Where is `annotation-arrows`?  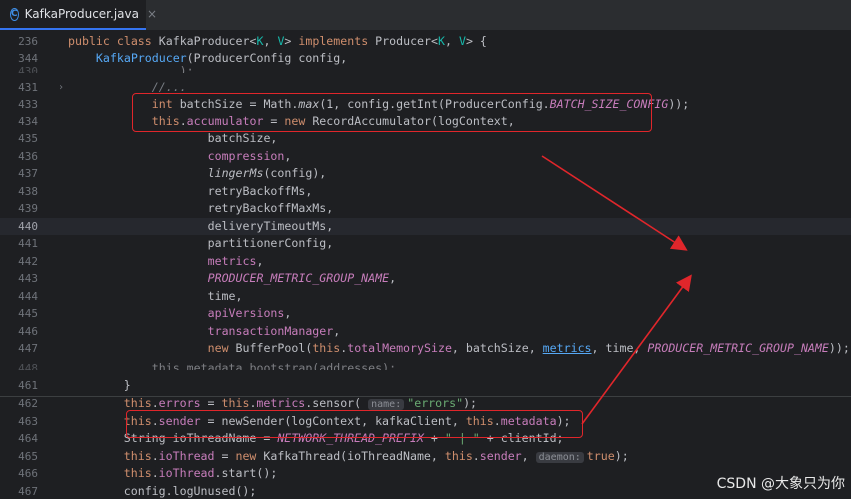 annotation-arrows is located at coordinates (616, 290).